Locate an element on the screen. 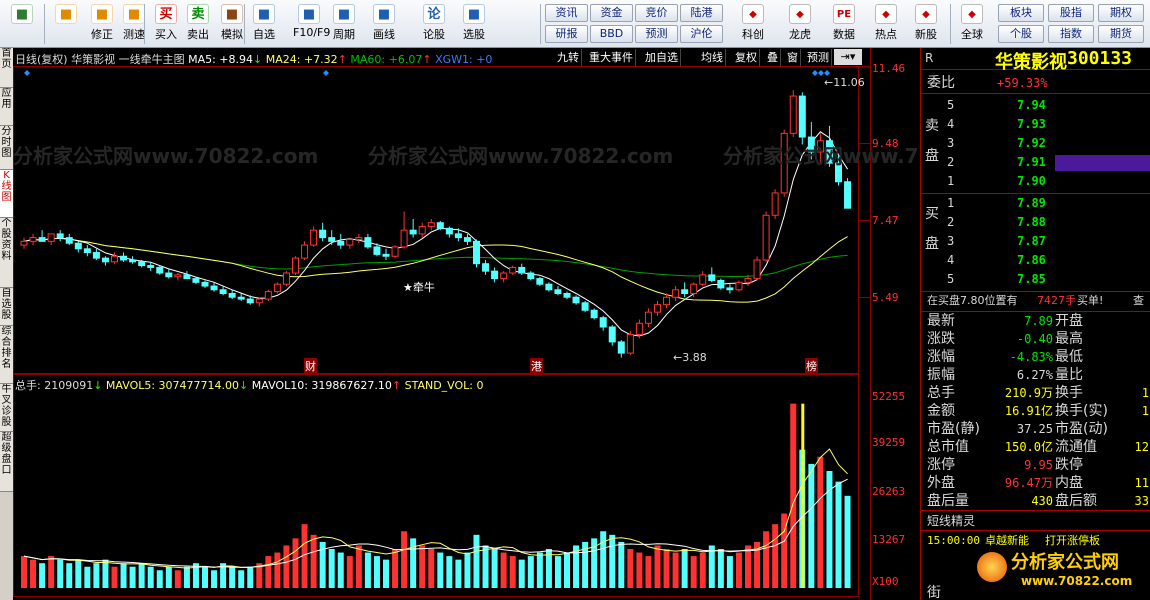 This screenshot has height=600, width=1150. grid-button: 竞价 is located at coordinates (656, 13).